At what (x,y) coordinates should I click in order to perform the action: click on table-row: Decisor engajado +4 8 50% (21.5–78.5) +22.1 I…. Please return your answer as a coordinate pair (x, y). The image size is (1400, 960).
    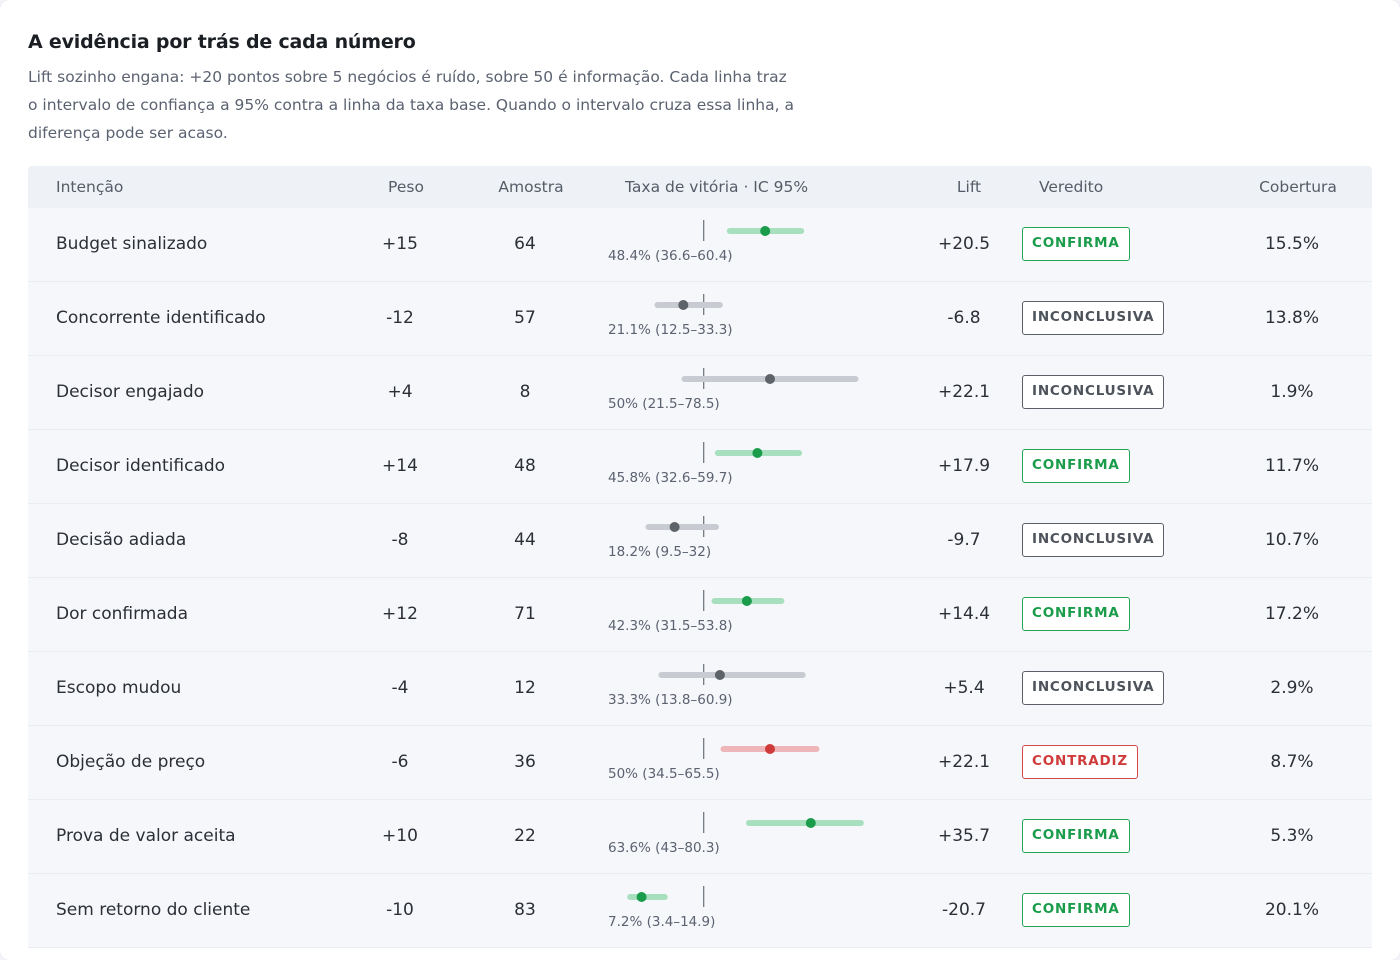
    Looking at the image, I should click on (700, 393).